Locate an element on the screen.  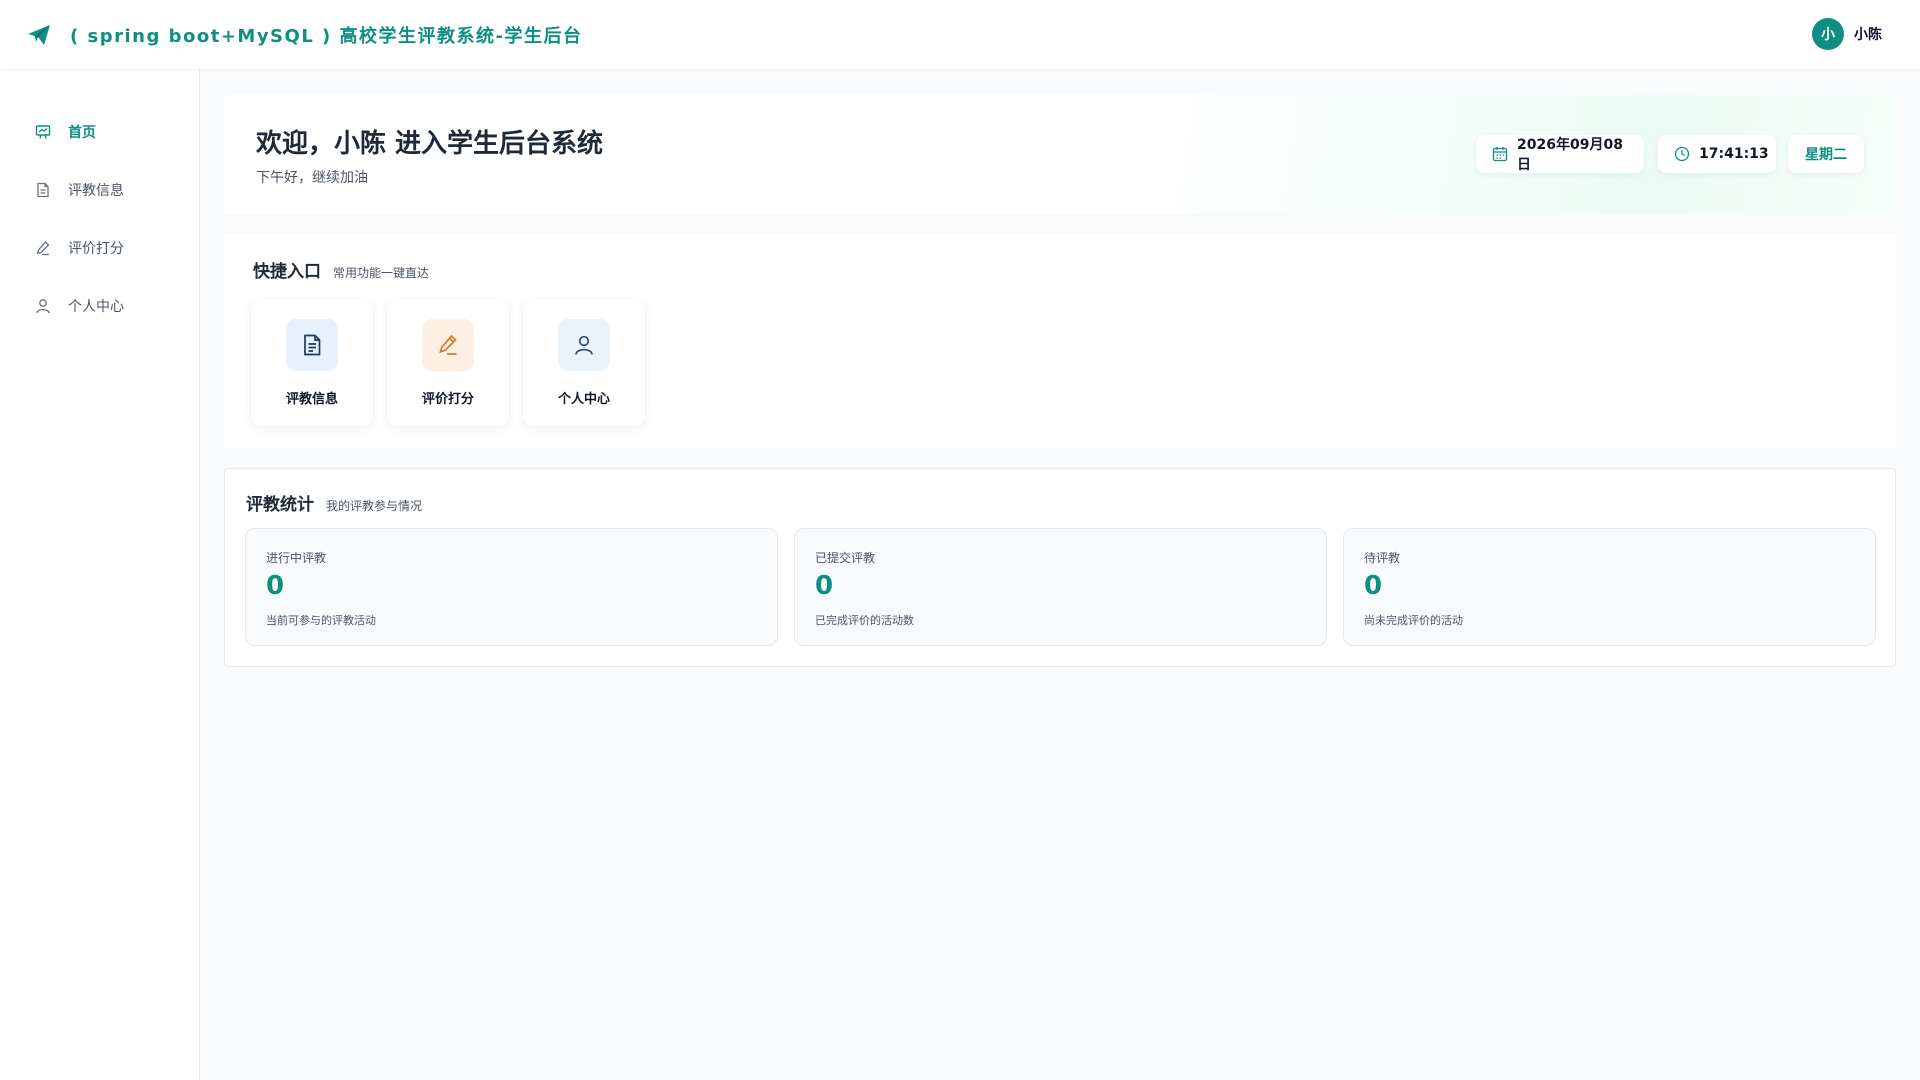
user-name: 小陈 is located at coordinates (1868, 34).